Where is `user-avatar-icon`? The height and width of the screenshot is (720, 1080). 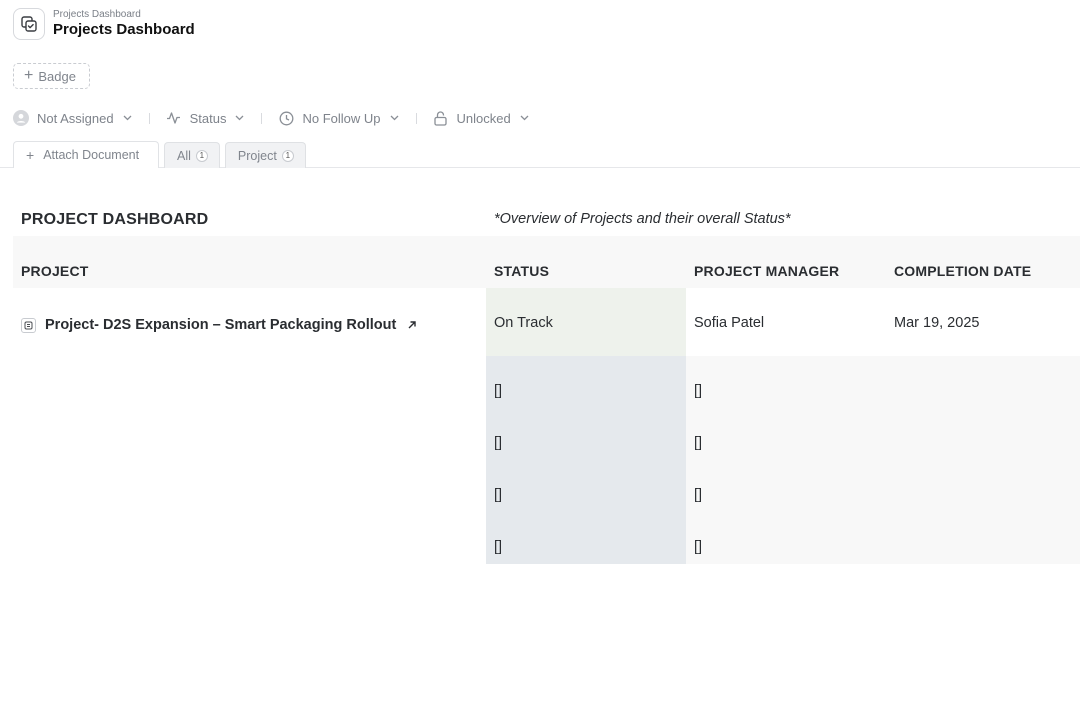 user-avatar-icon is located at coordinates (21, 118).